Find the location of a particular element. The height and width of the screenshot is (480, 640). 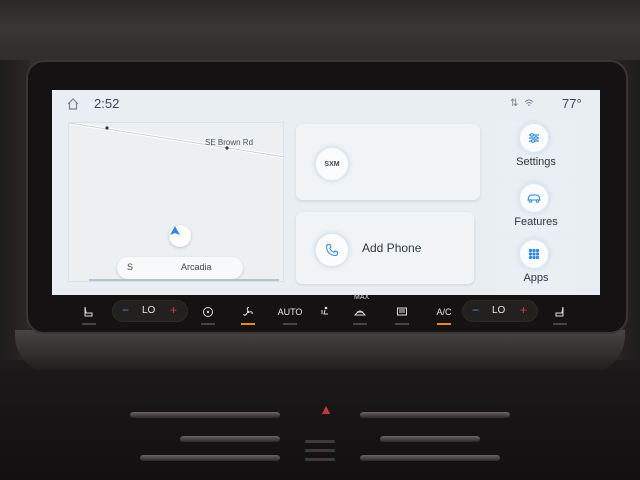

apps-grid-icon is located at coordinates (534, 254).